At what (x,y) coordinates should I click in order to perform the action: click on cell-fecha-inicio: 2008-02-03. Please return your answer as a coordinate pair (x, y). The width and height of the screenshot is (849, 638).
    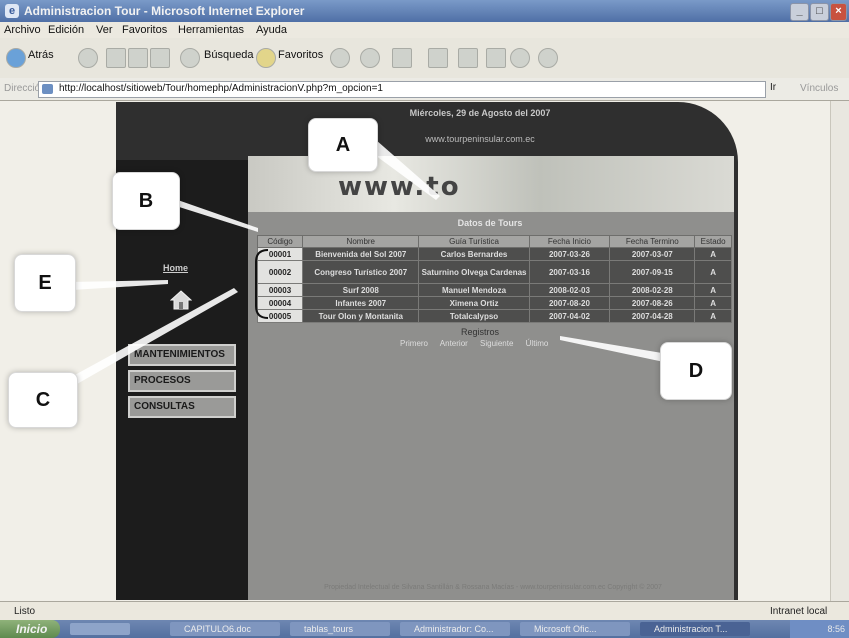
    Looking at the image, I should click on (569, 290).